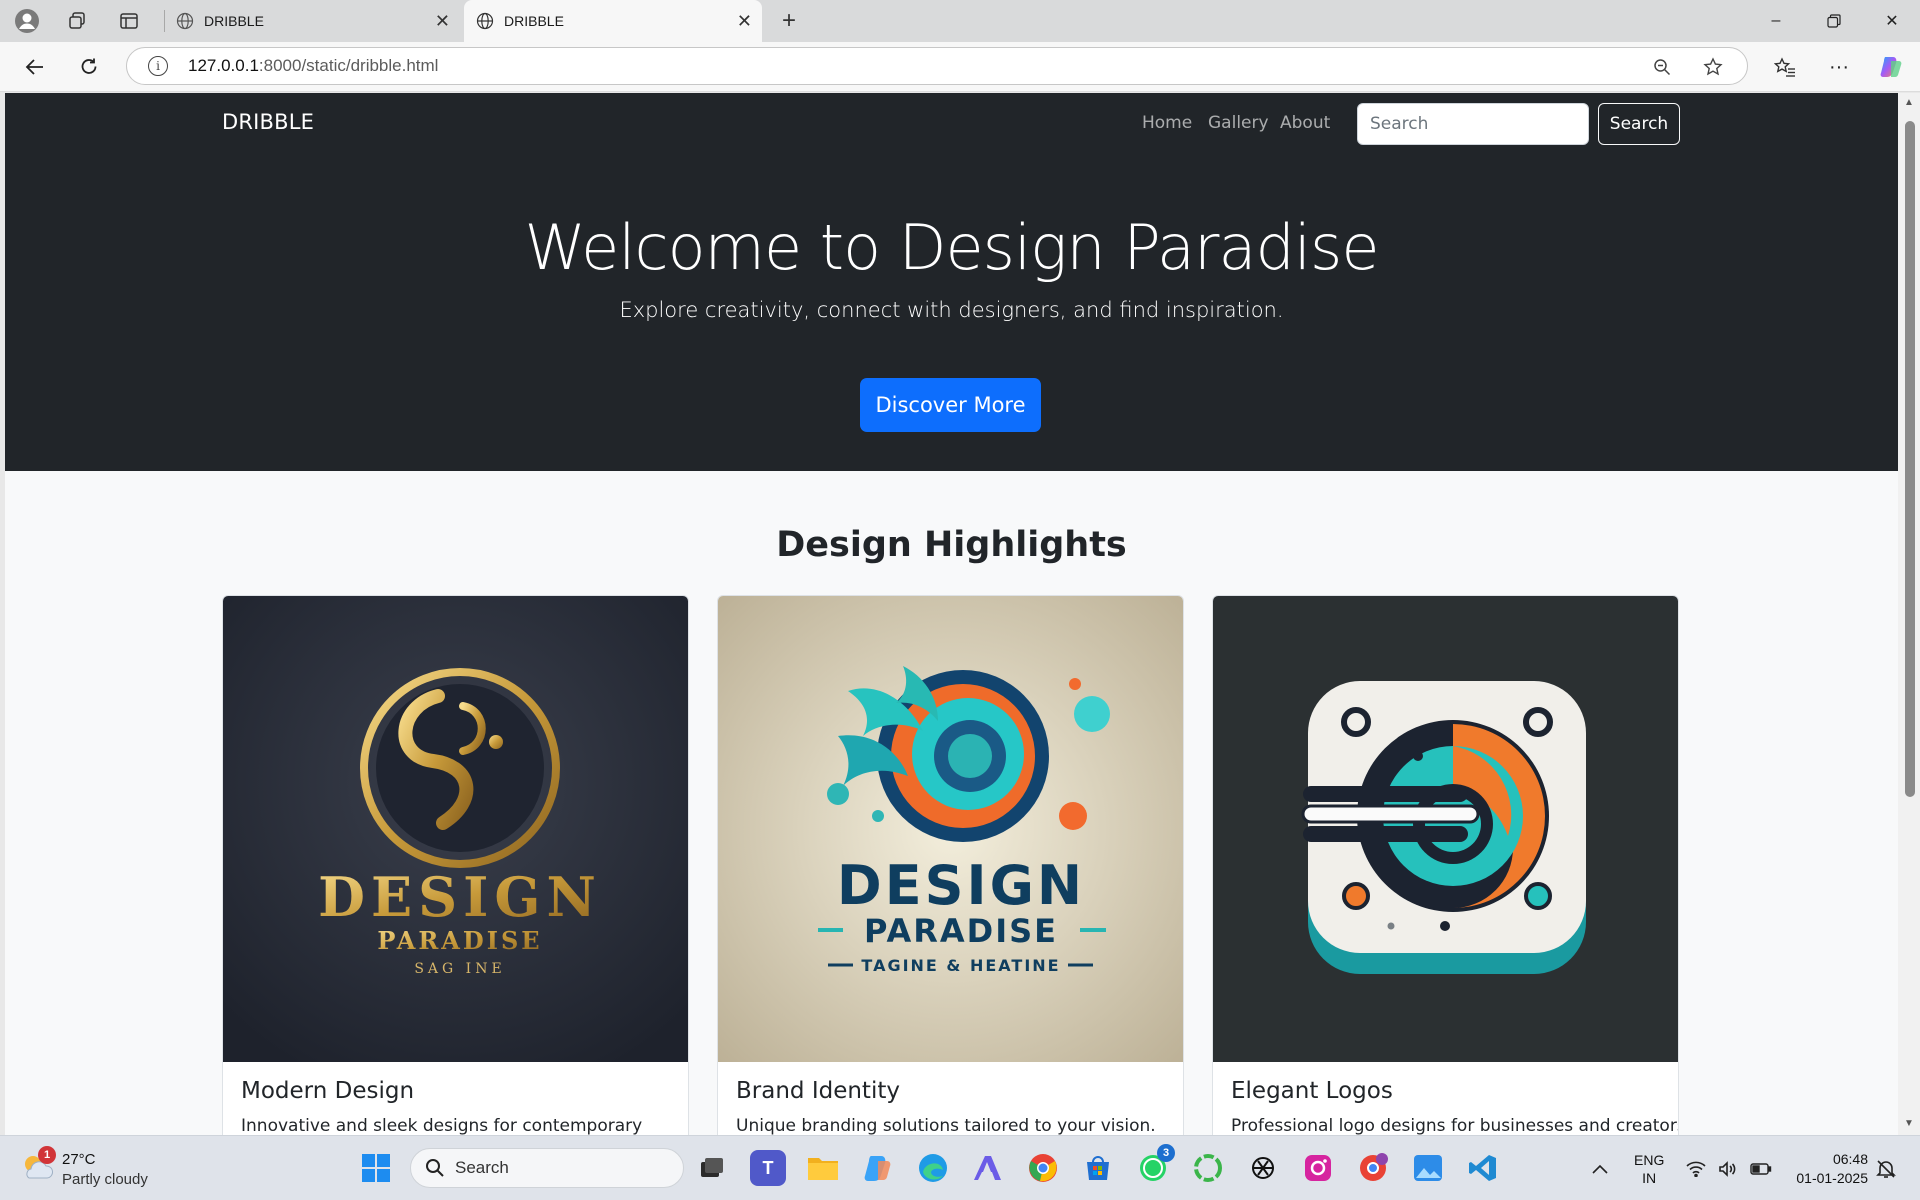  Describe the element at coordinates (878, 1168) in the screenshot. I see `copilot-app-icon` at that location.